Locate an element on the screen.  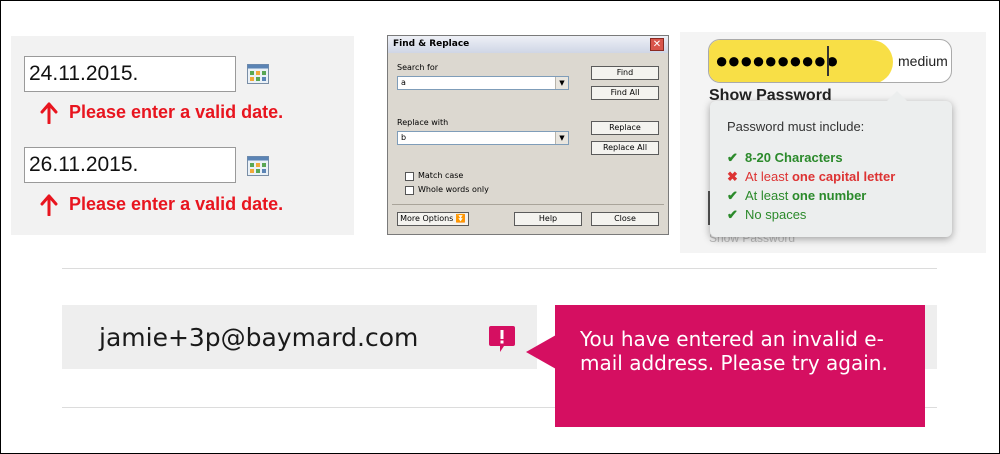
close-icon: ✕ is located at coordinates (657, 44).